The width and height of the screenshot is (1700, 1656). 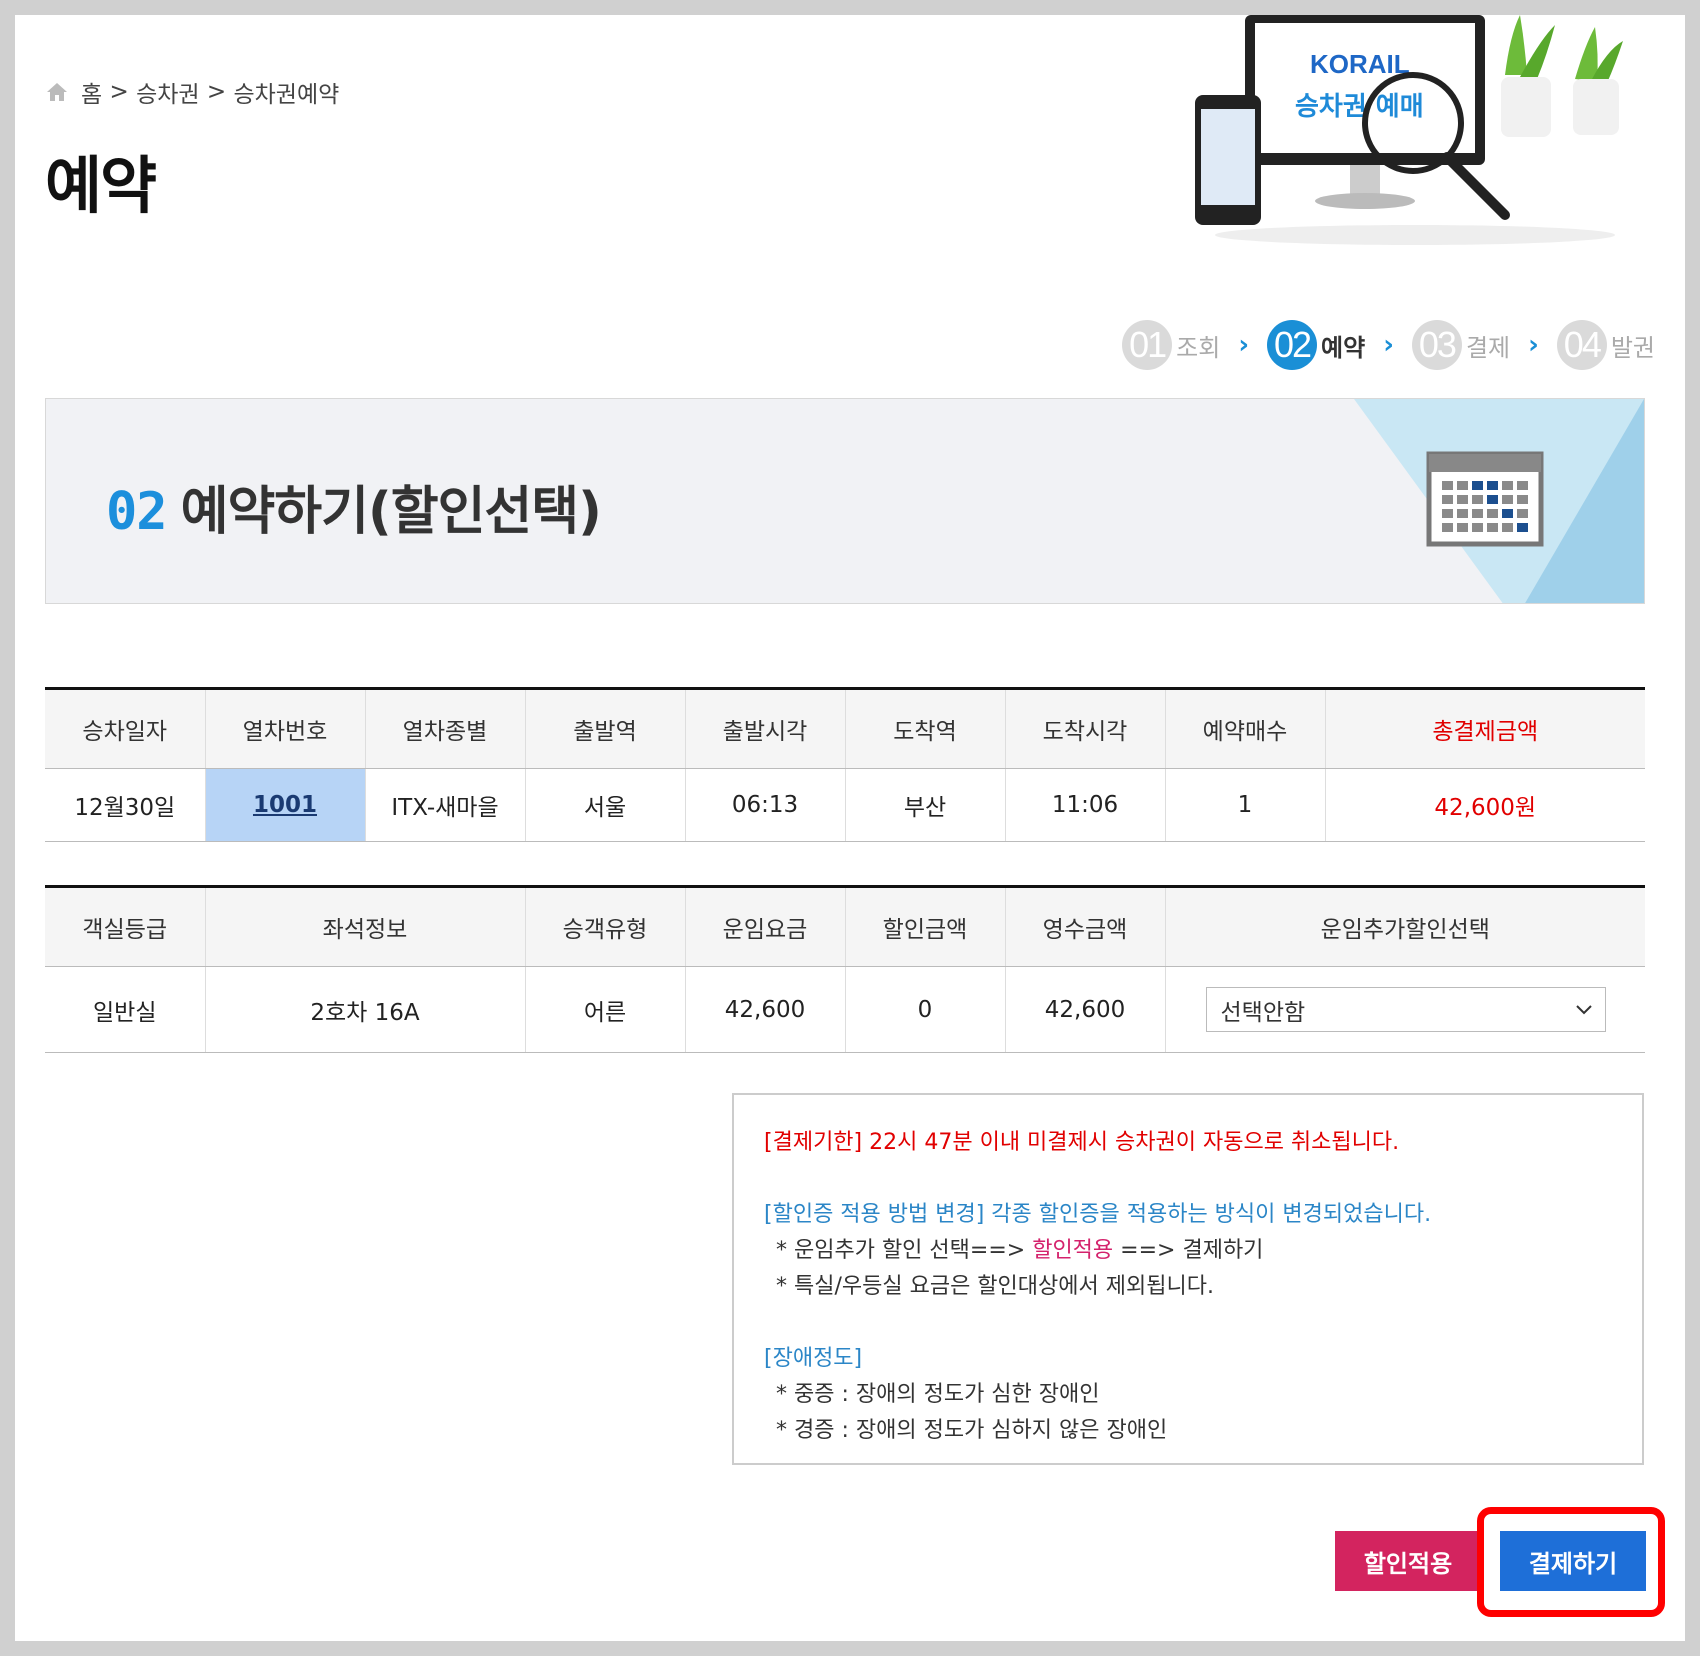 What do you see at coordinates (125, 926) in the screenshot?
I see `header-car-class: 객실등급` at bounding box center [125, 926].